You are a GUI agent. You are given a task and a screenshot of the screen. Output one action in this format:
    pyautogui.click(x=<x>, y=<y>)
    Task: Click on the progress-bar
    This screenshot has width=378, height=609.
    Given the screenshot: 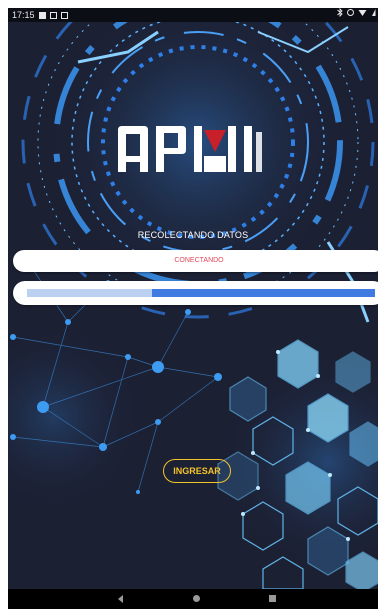 What is the action you would take?
    pyautogui.click(x=201, y=293)
    